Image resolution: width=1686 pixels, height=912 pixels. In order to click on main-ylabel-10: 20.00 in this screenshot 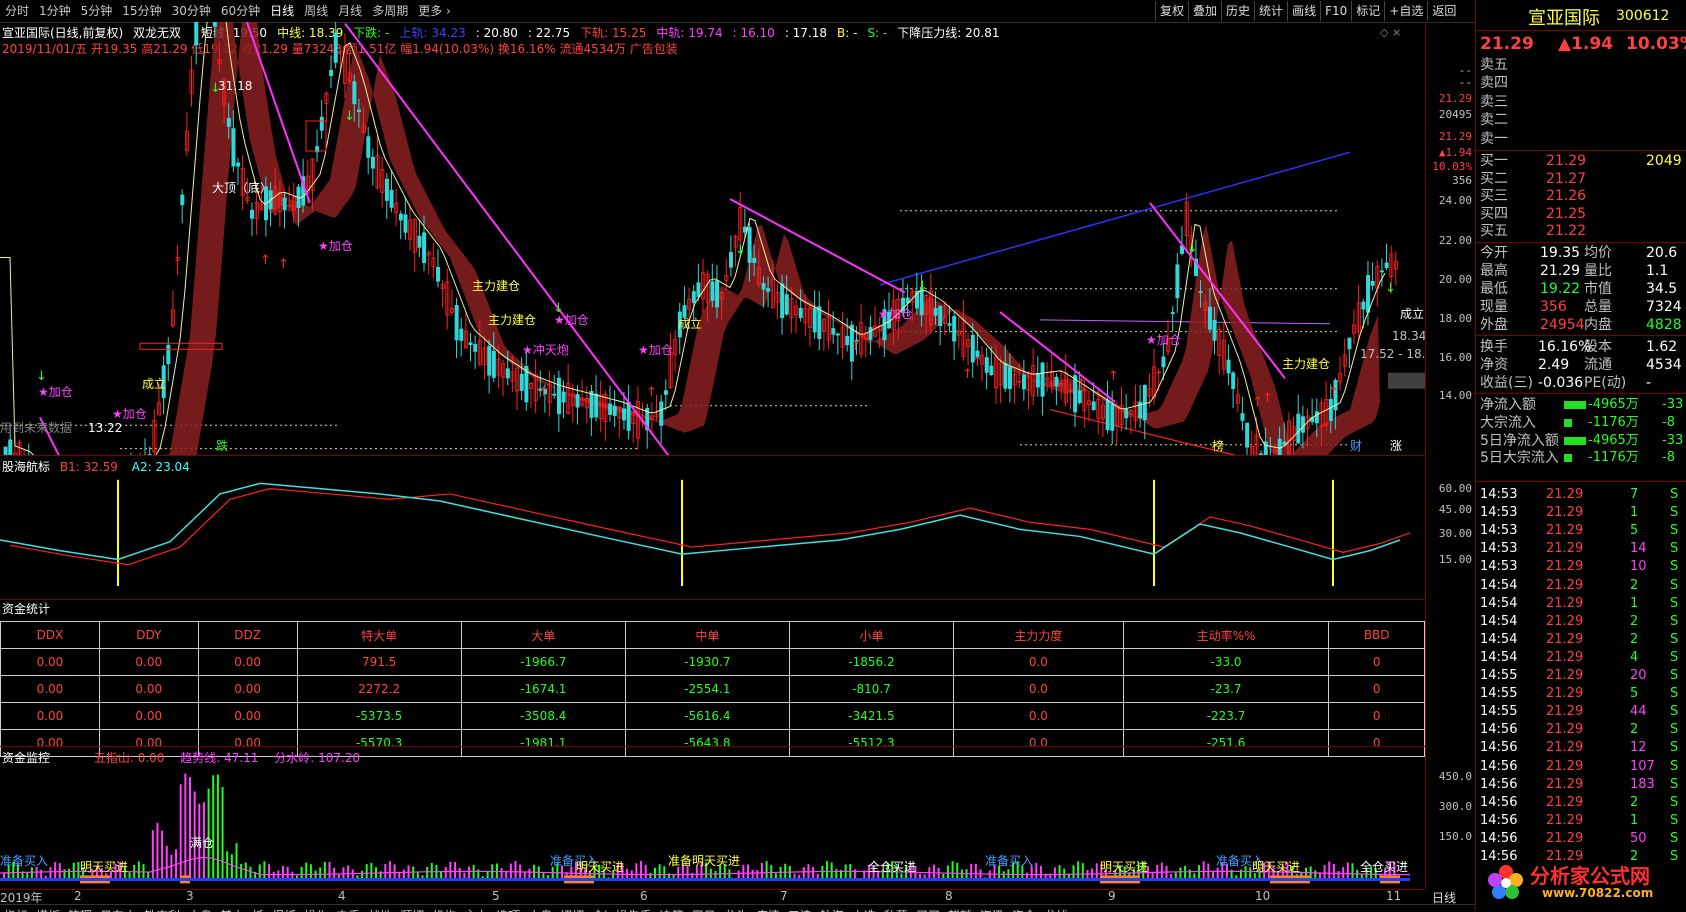, I will do `click(1455, 279)`.